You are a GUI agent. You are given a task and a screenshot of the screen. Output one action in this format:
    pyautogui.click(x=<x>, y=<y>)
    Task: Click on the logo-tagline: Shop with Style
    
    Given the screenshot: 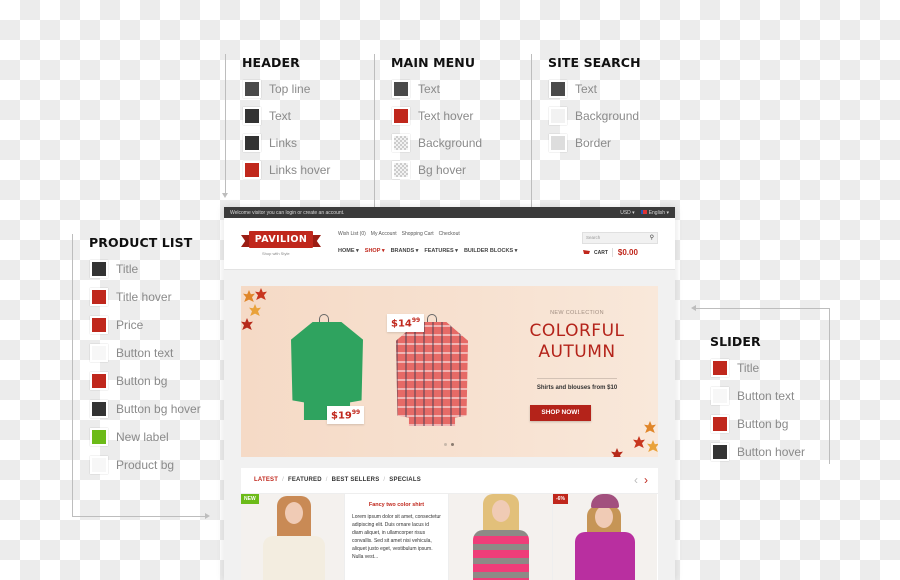 What is the action you would take?
    pyautogui.click(x=276, y=253)
    